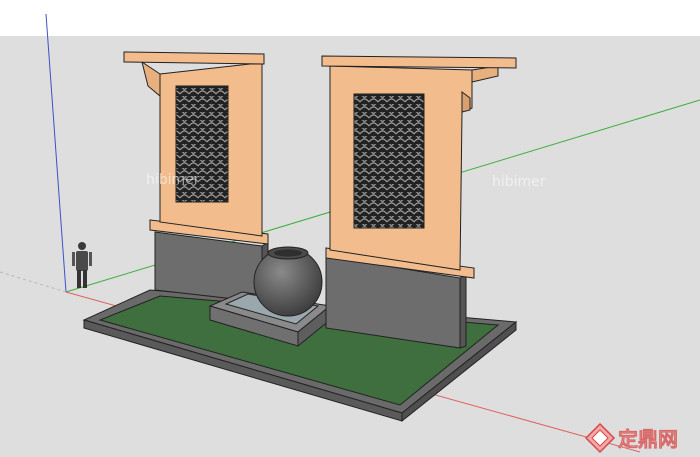 The image size is (700, 457). I want to click on human-scale-figure, so click(82, 265).